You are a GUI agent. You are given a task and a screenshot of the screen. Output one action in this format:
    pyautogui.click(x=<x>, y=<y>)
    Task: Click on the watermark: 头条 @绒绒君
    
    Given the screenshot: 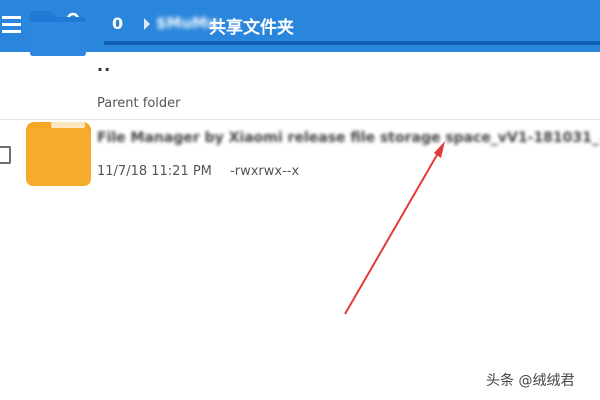 What is the action you would take?
    pyautogui.click(x=530, y=381)
    